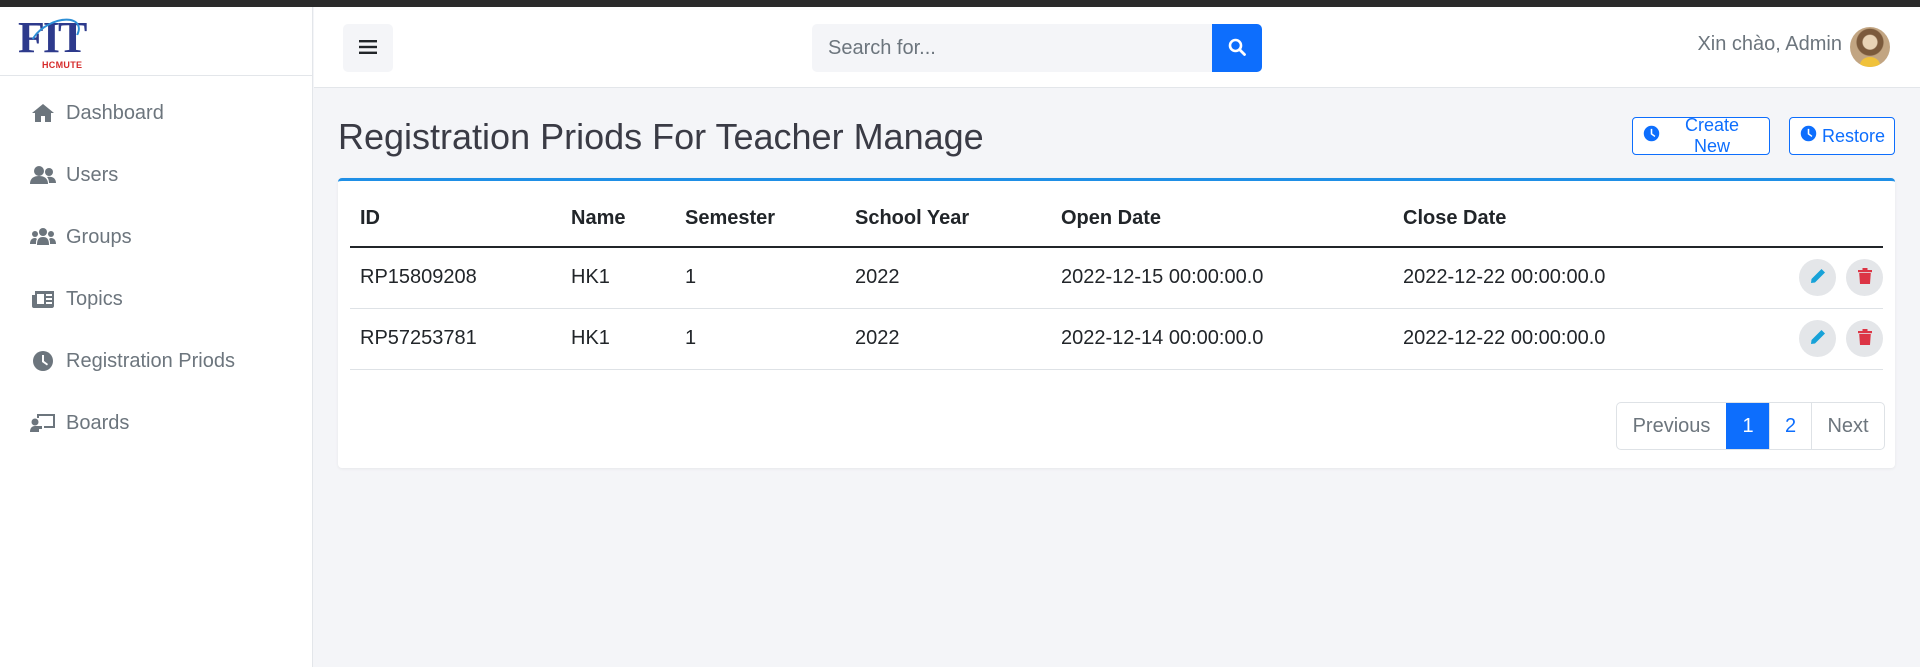  I want to click on sidebar-toggle-button, so click(368, 48).